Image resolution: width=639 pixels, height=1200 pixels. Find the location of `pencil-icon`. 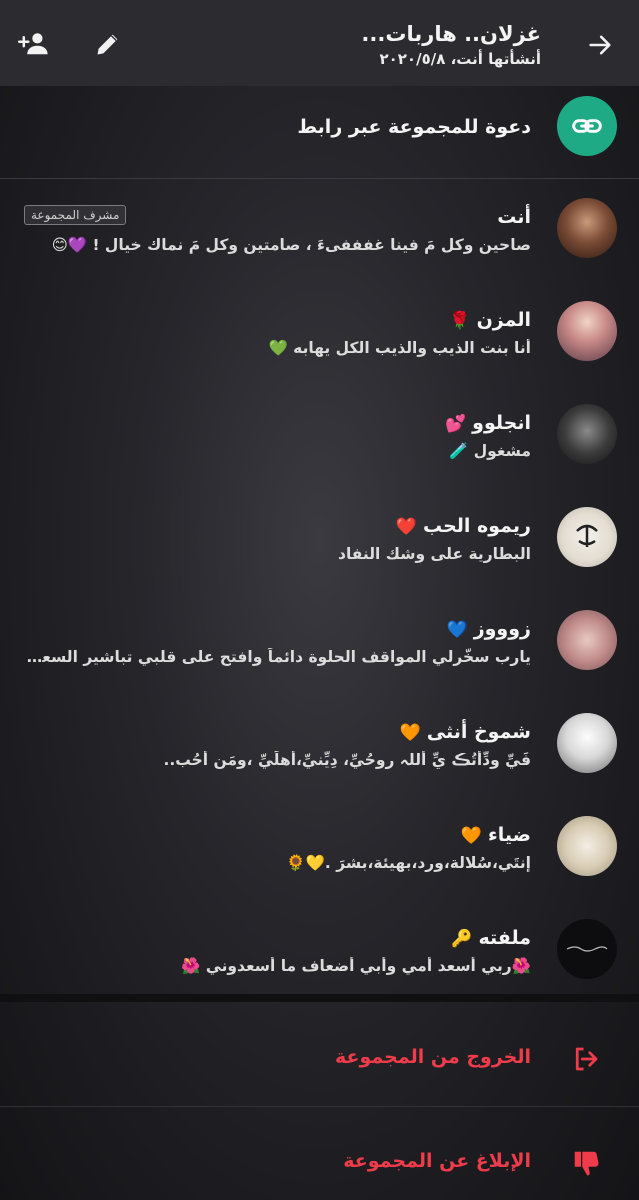

pencil-icon is located at coordinates (107, 44).